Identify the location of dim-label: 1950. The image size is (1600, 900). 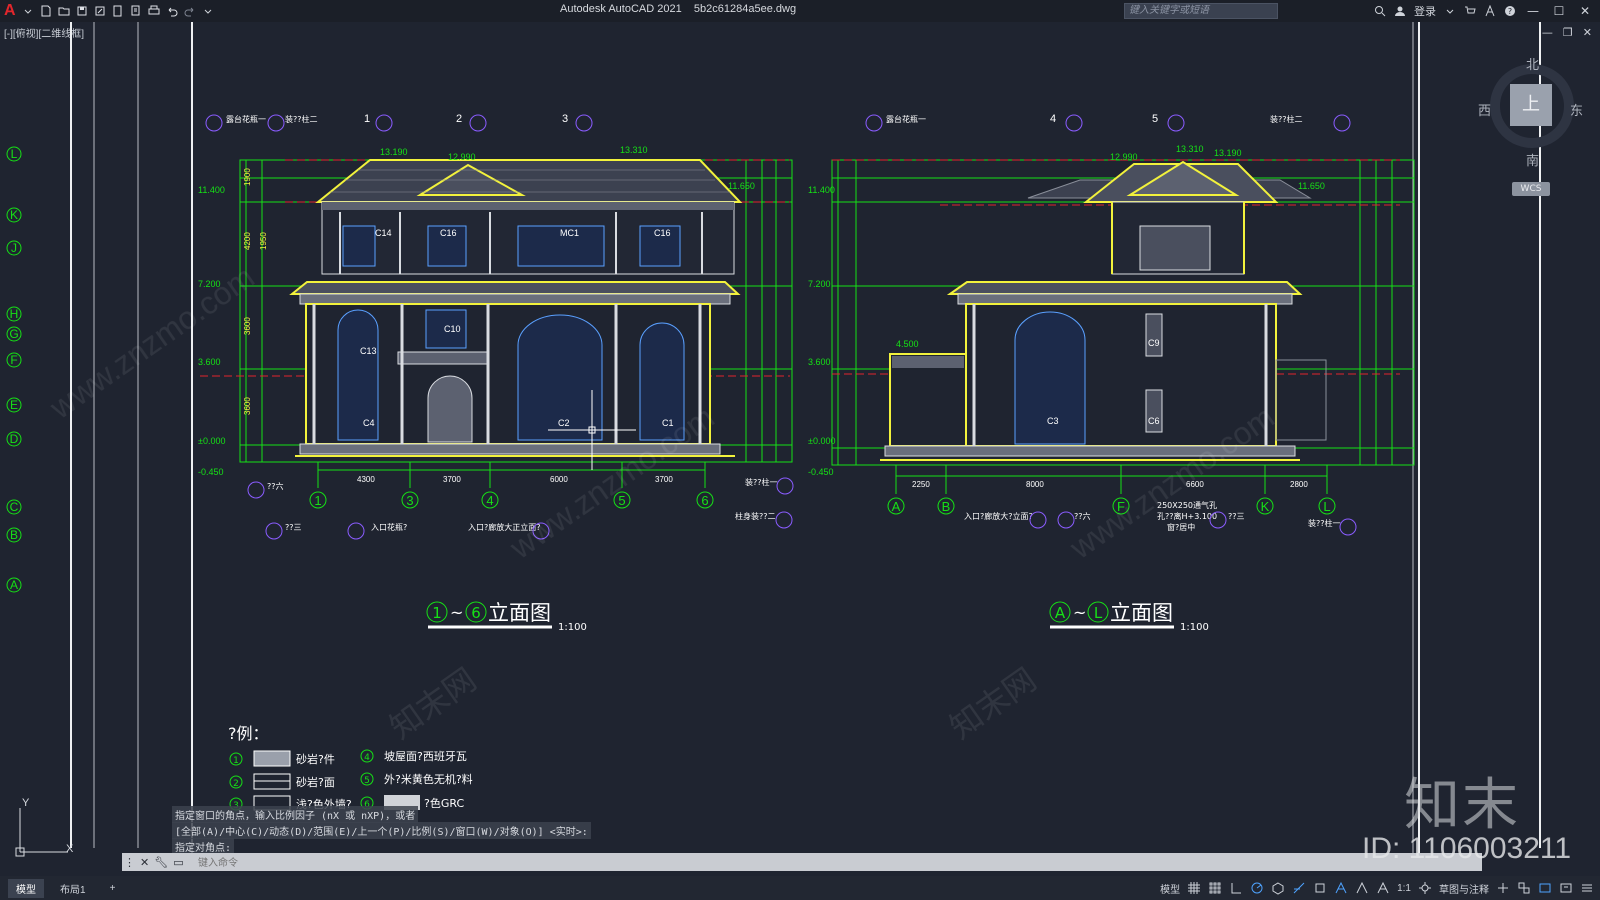
(263, 241).